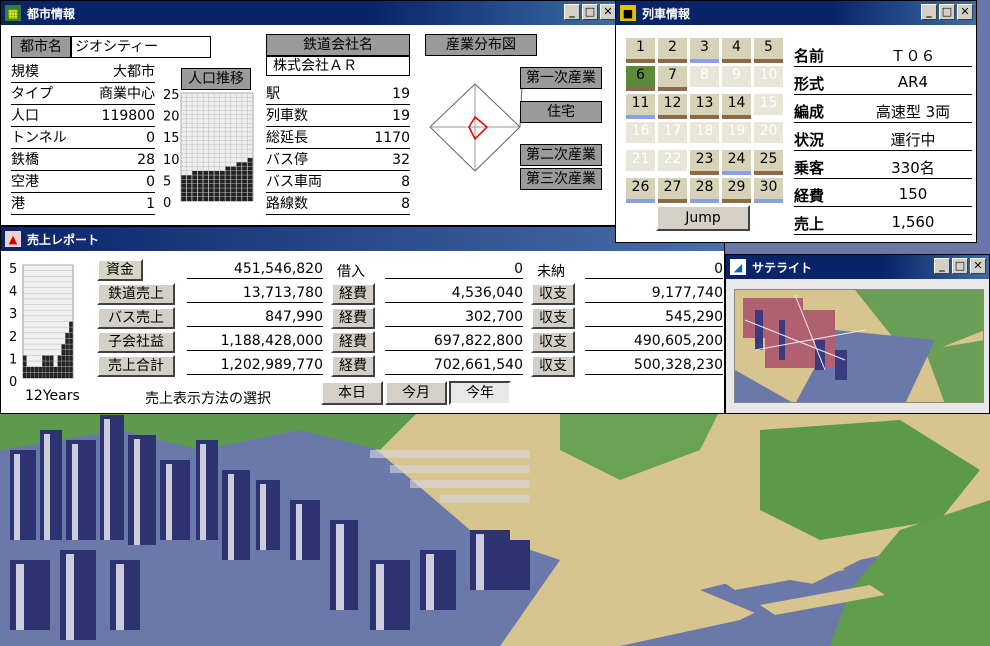 The height and width of the screenshot is (646, 990). What do you see at coordinates (768, 104) in the screenshot?
I see `train-cell: 15` at bounding box center [768, 104].